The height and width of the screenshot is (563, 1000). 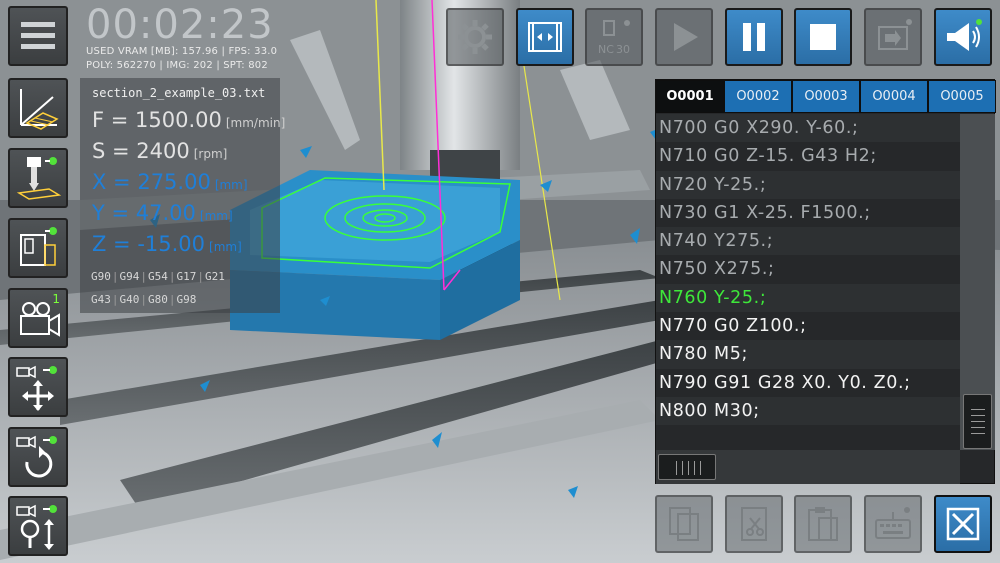 I want to click on poly-img-stats: POLY: 562270 | IMG: 202 | SPT: 802, so click(x=177, y=65).